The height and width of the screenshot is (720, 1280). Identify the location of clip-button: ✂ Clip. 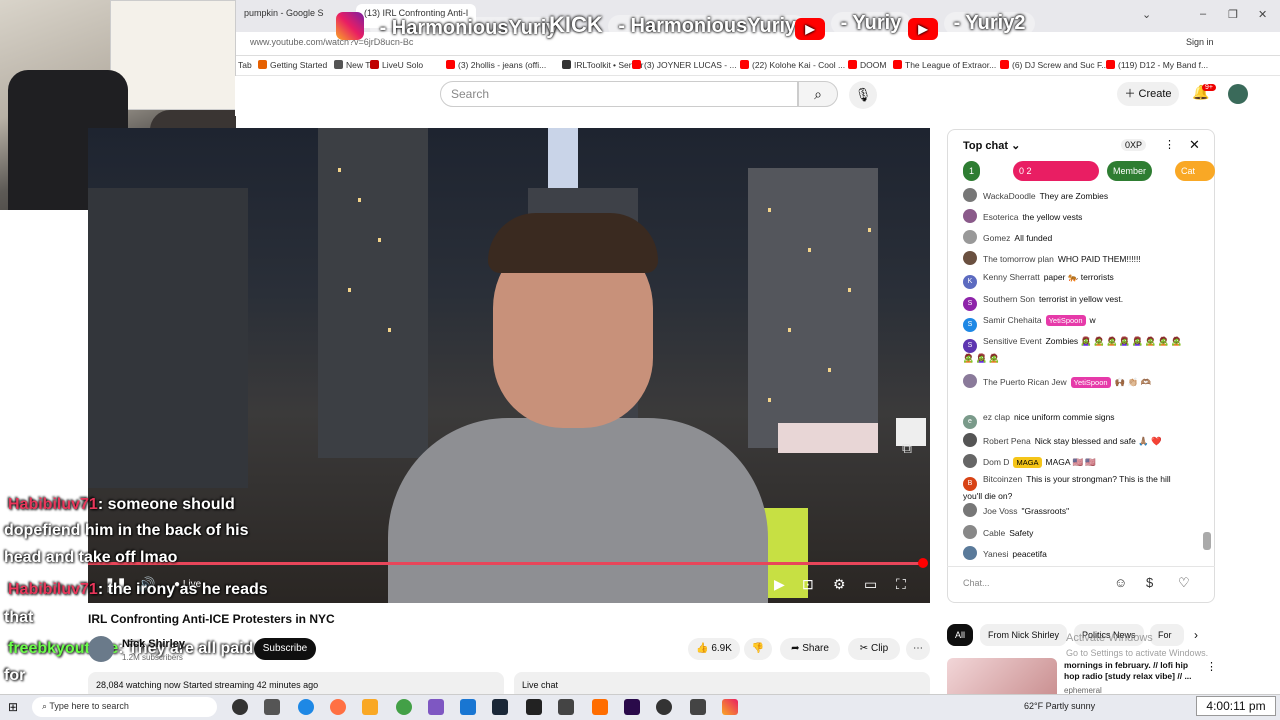
(874, 649).